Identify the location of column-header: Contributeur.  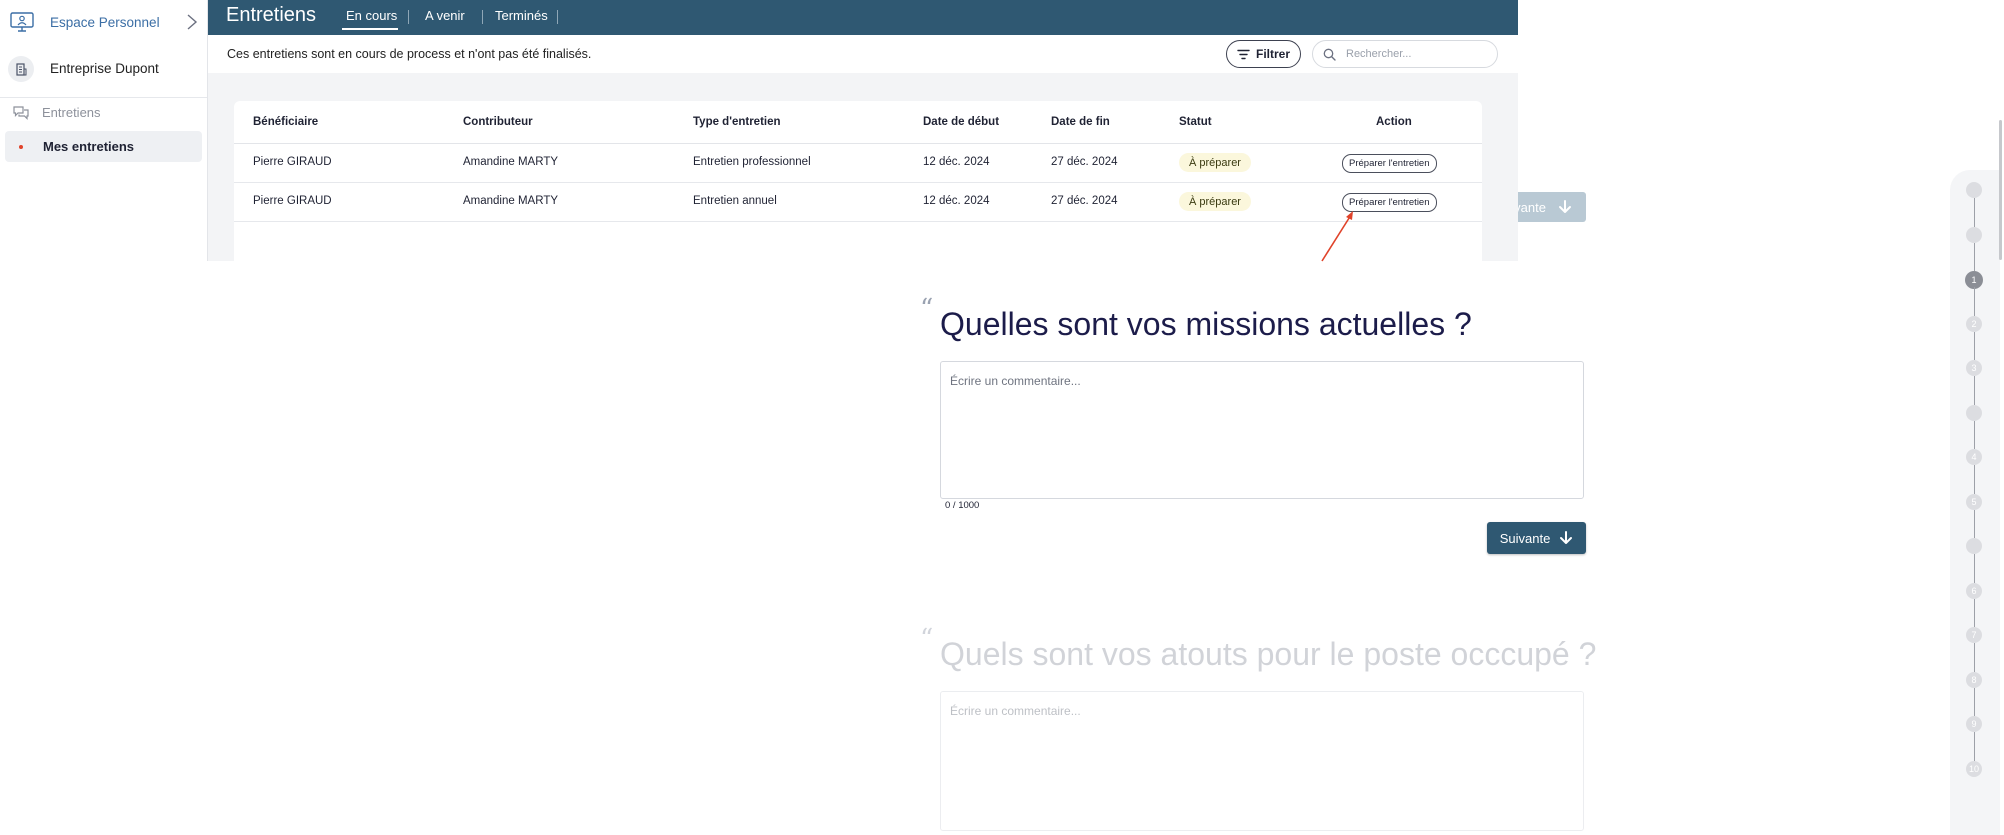
(498, 122).